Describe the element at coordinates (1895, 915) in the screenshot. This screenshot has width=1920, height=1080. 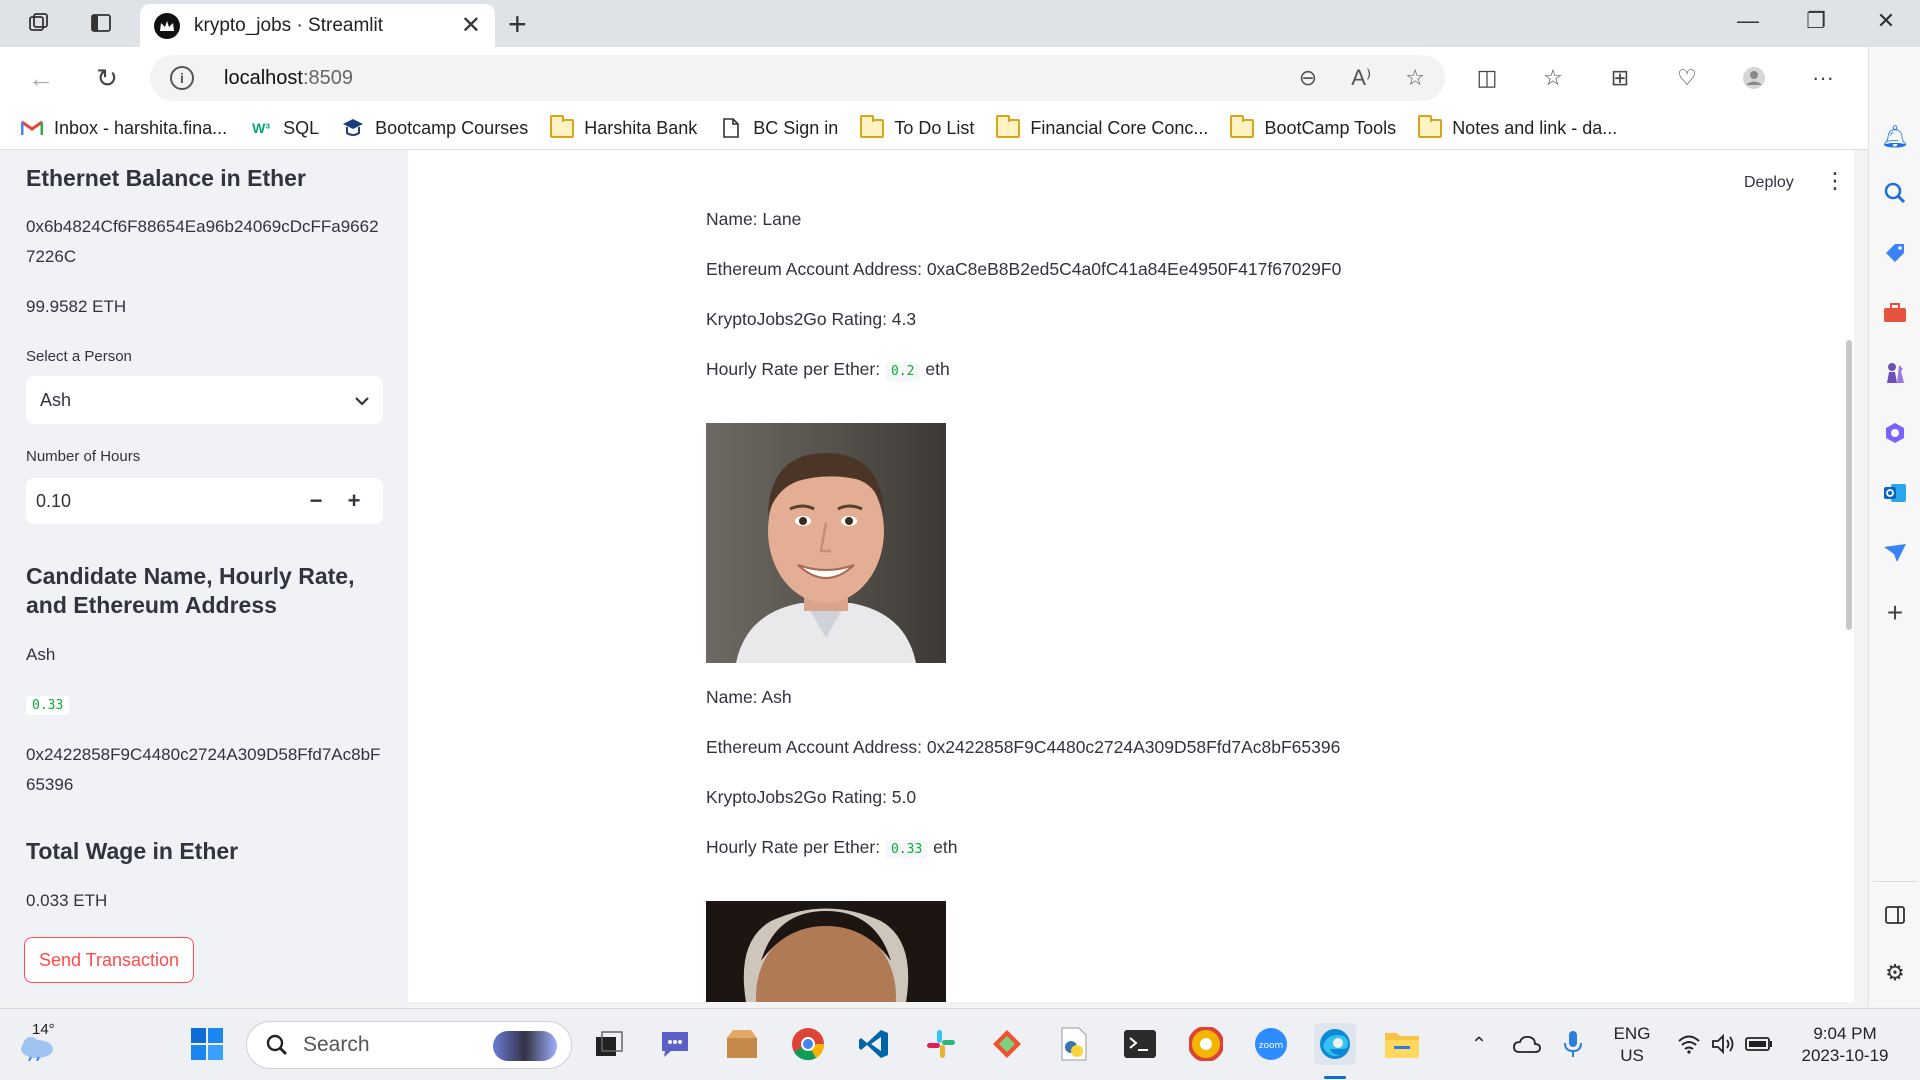
I see `hide-sidebar-icon` at that location.